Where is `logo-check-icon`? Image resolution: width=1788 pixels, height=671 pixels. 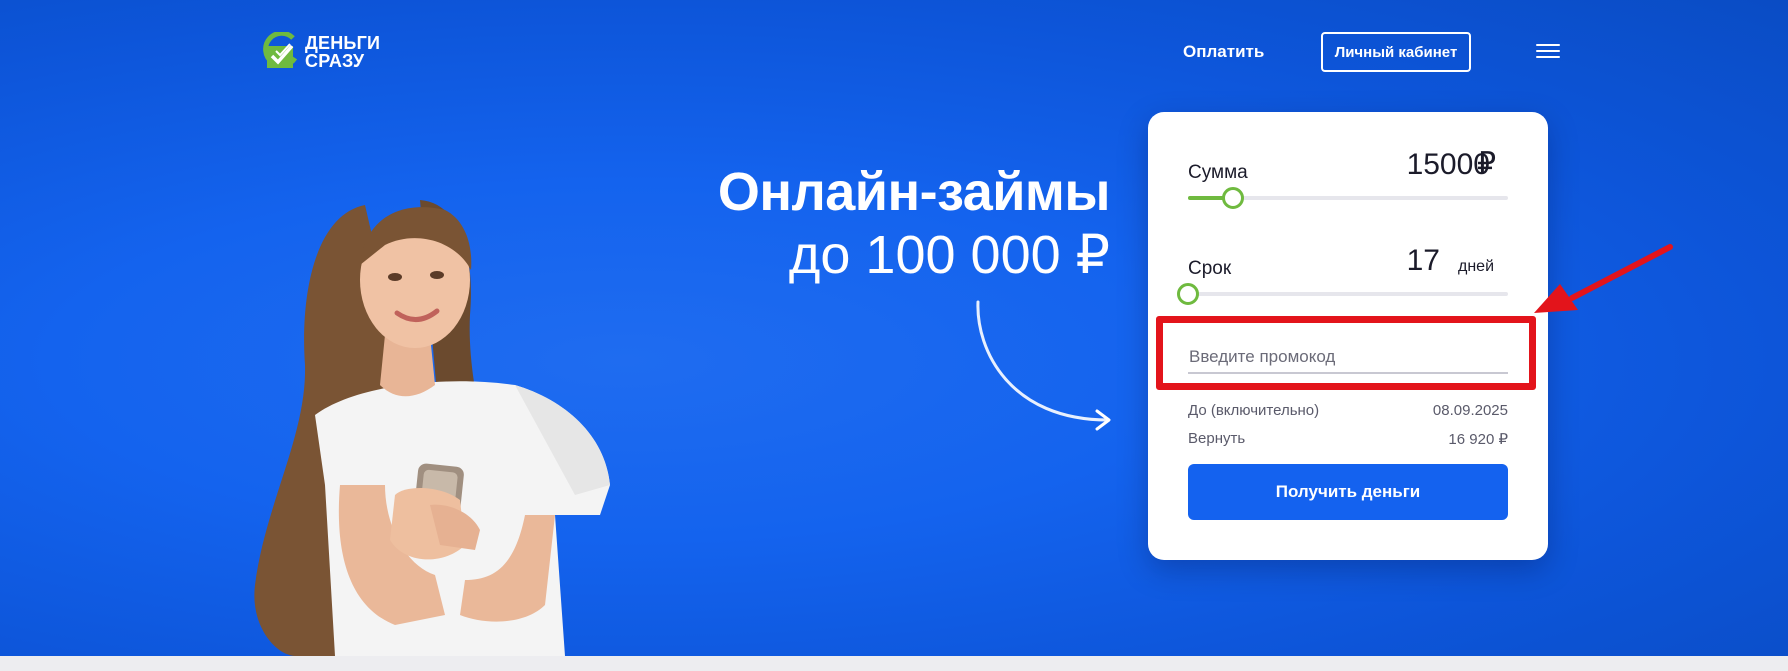
logo-check-icon is located at coordinates (280, 50).